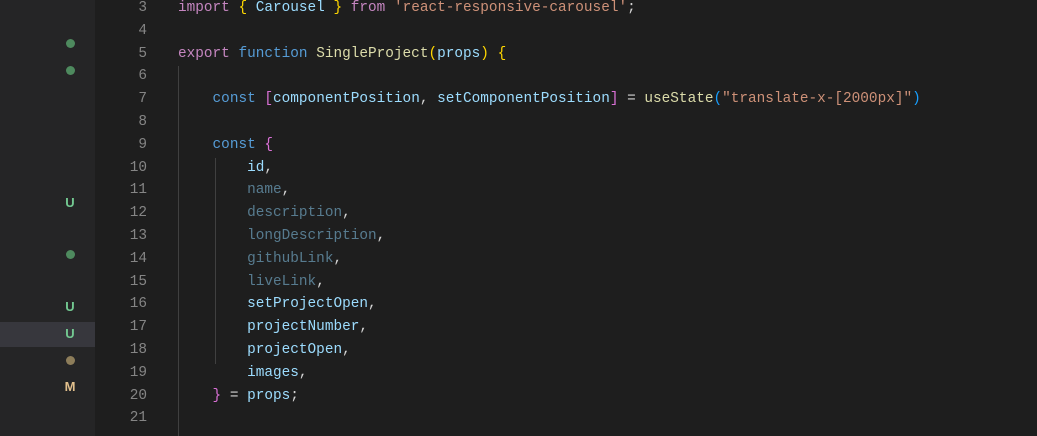 Image resolution: width=1037 pixels, height=436 pixels. I want to click on line-number: 15, so click(138, 281).